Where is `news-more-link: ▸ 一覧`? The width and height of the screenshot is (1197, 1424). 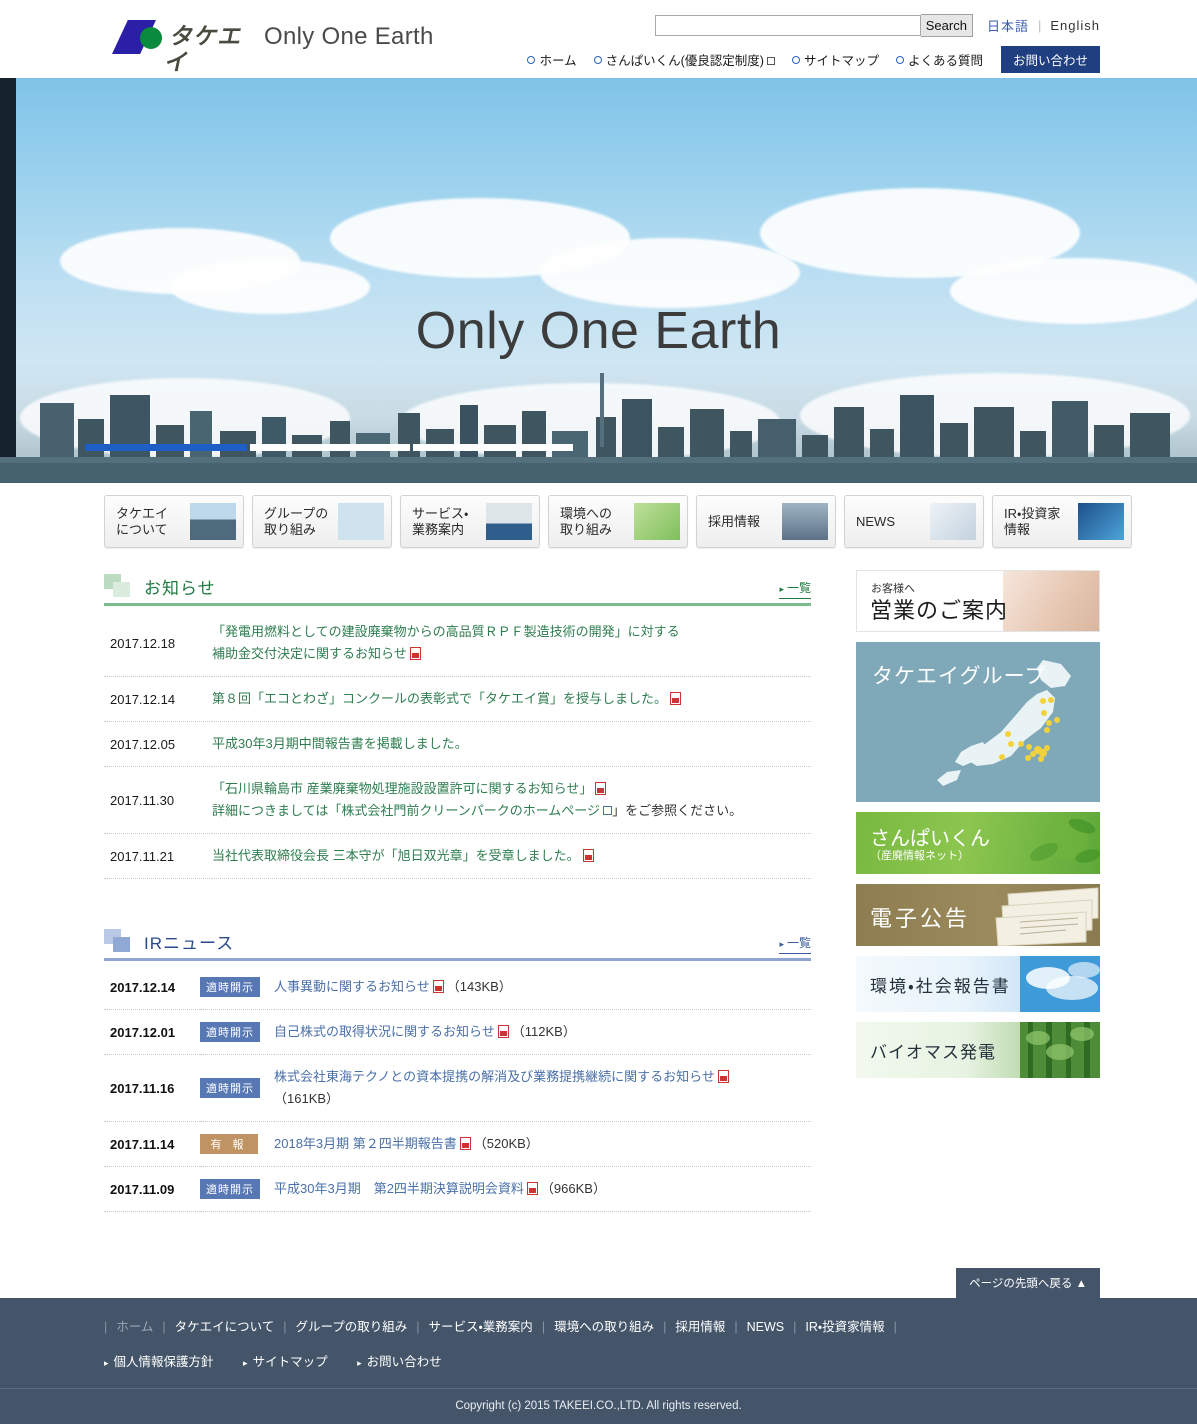 news-more-link: ▸ 一覧 is located at coordinates (795, 589).